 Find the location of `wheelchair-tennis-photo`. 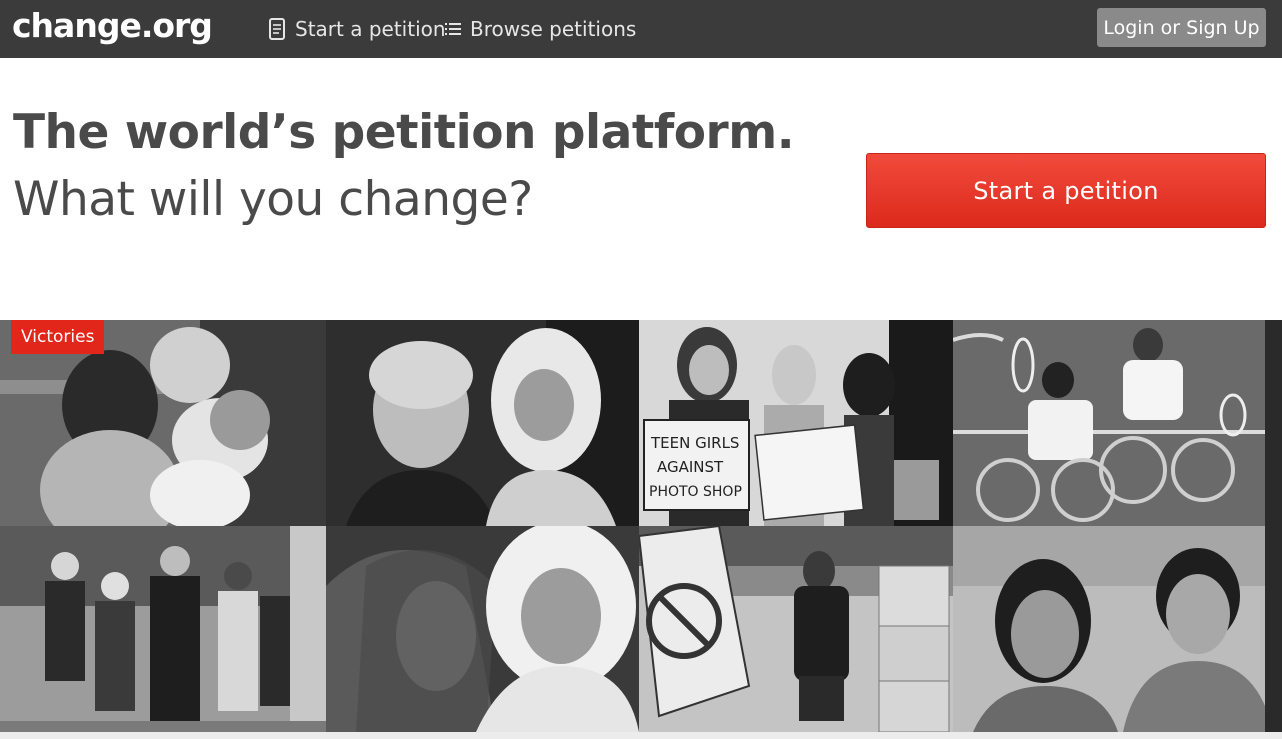

wheelchair-tennis-photo is located at coordinates (1117, 423).